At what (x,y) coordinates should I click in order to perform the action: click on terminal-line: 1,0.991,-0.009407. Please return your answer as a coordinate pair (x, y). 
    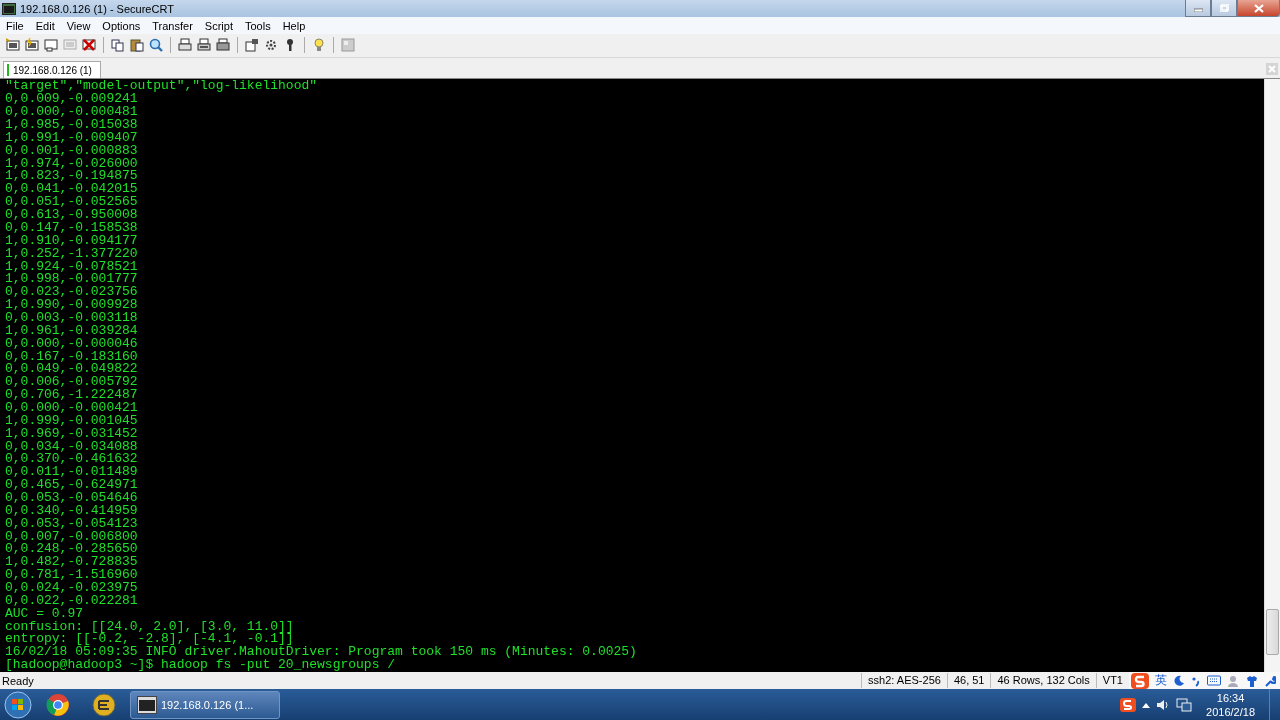
    Looking at the image, I should click on (71, 138).